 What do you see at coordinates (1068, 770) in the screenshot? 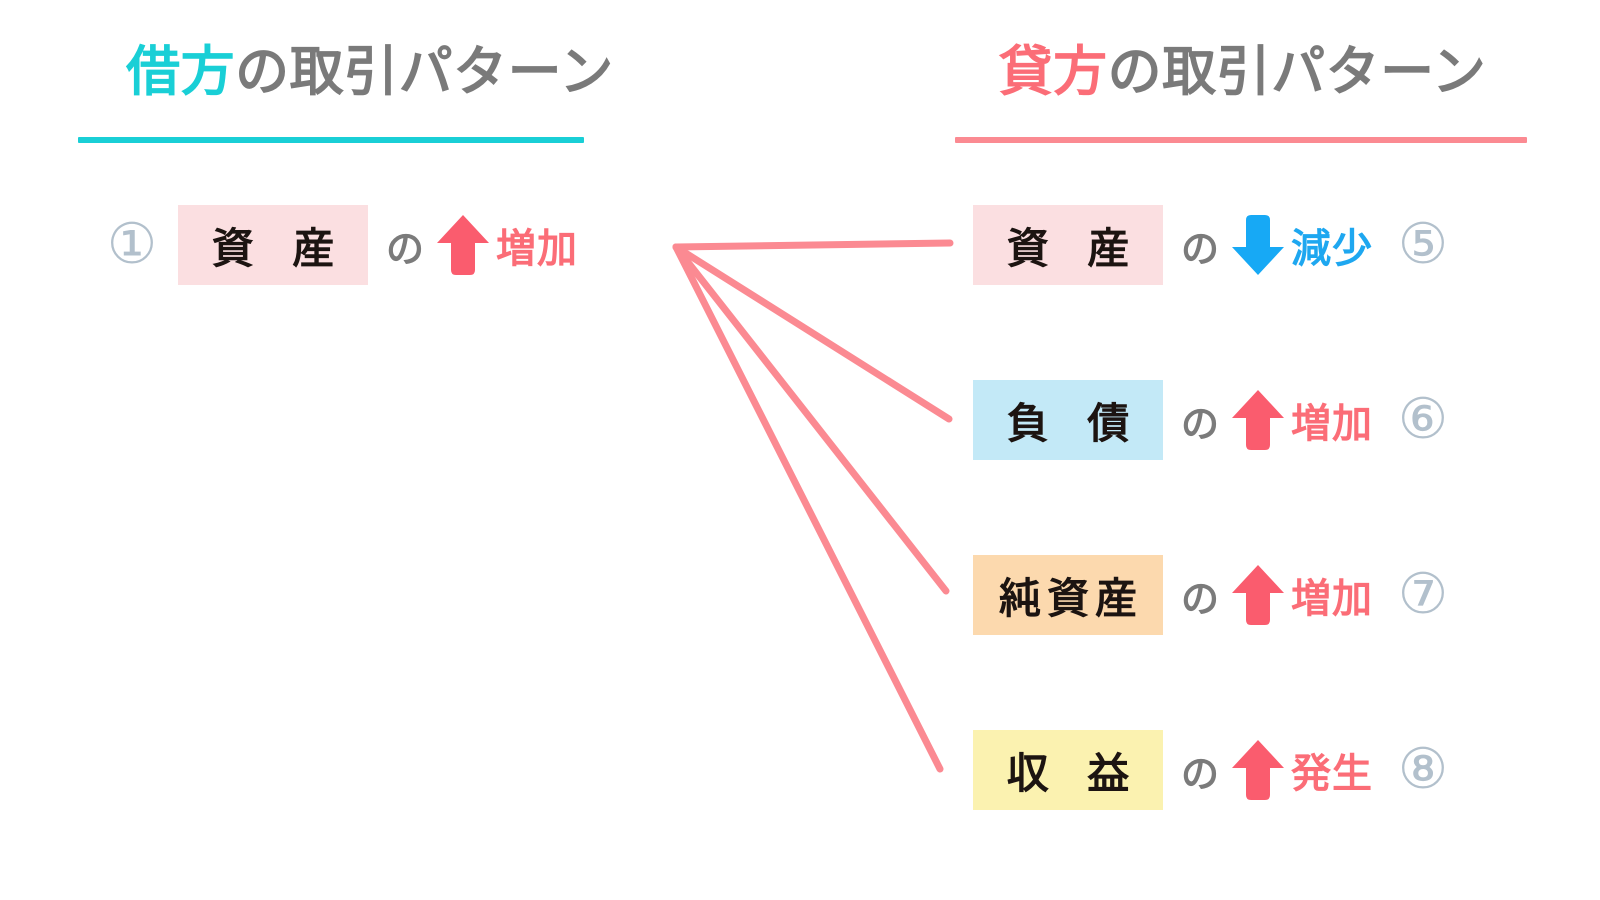
I see `account-type-chip-revenue: 収 益` at bounding box center [1068, 770].